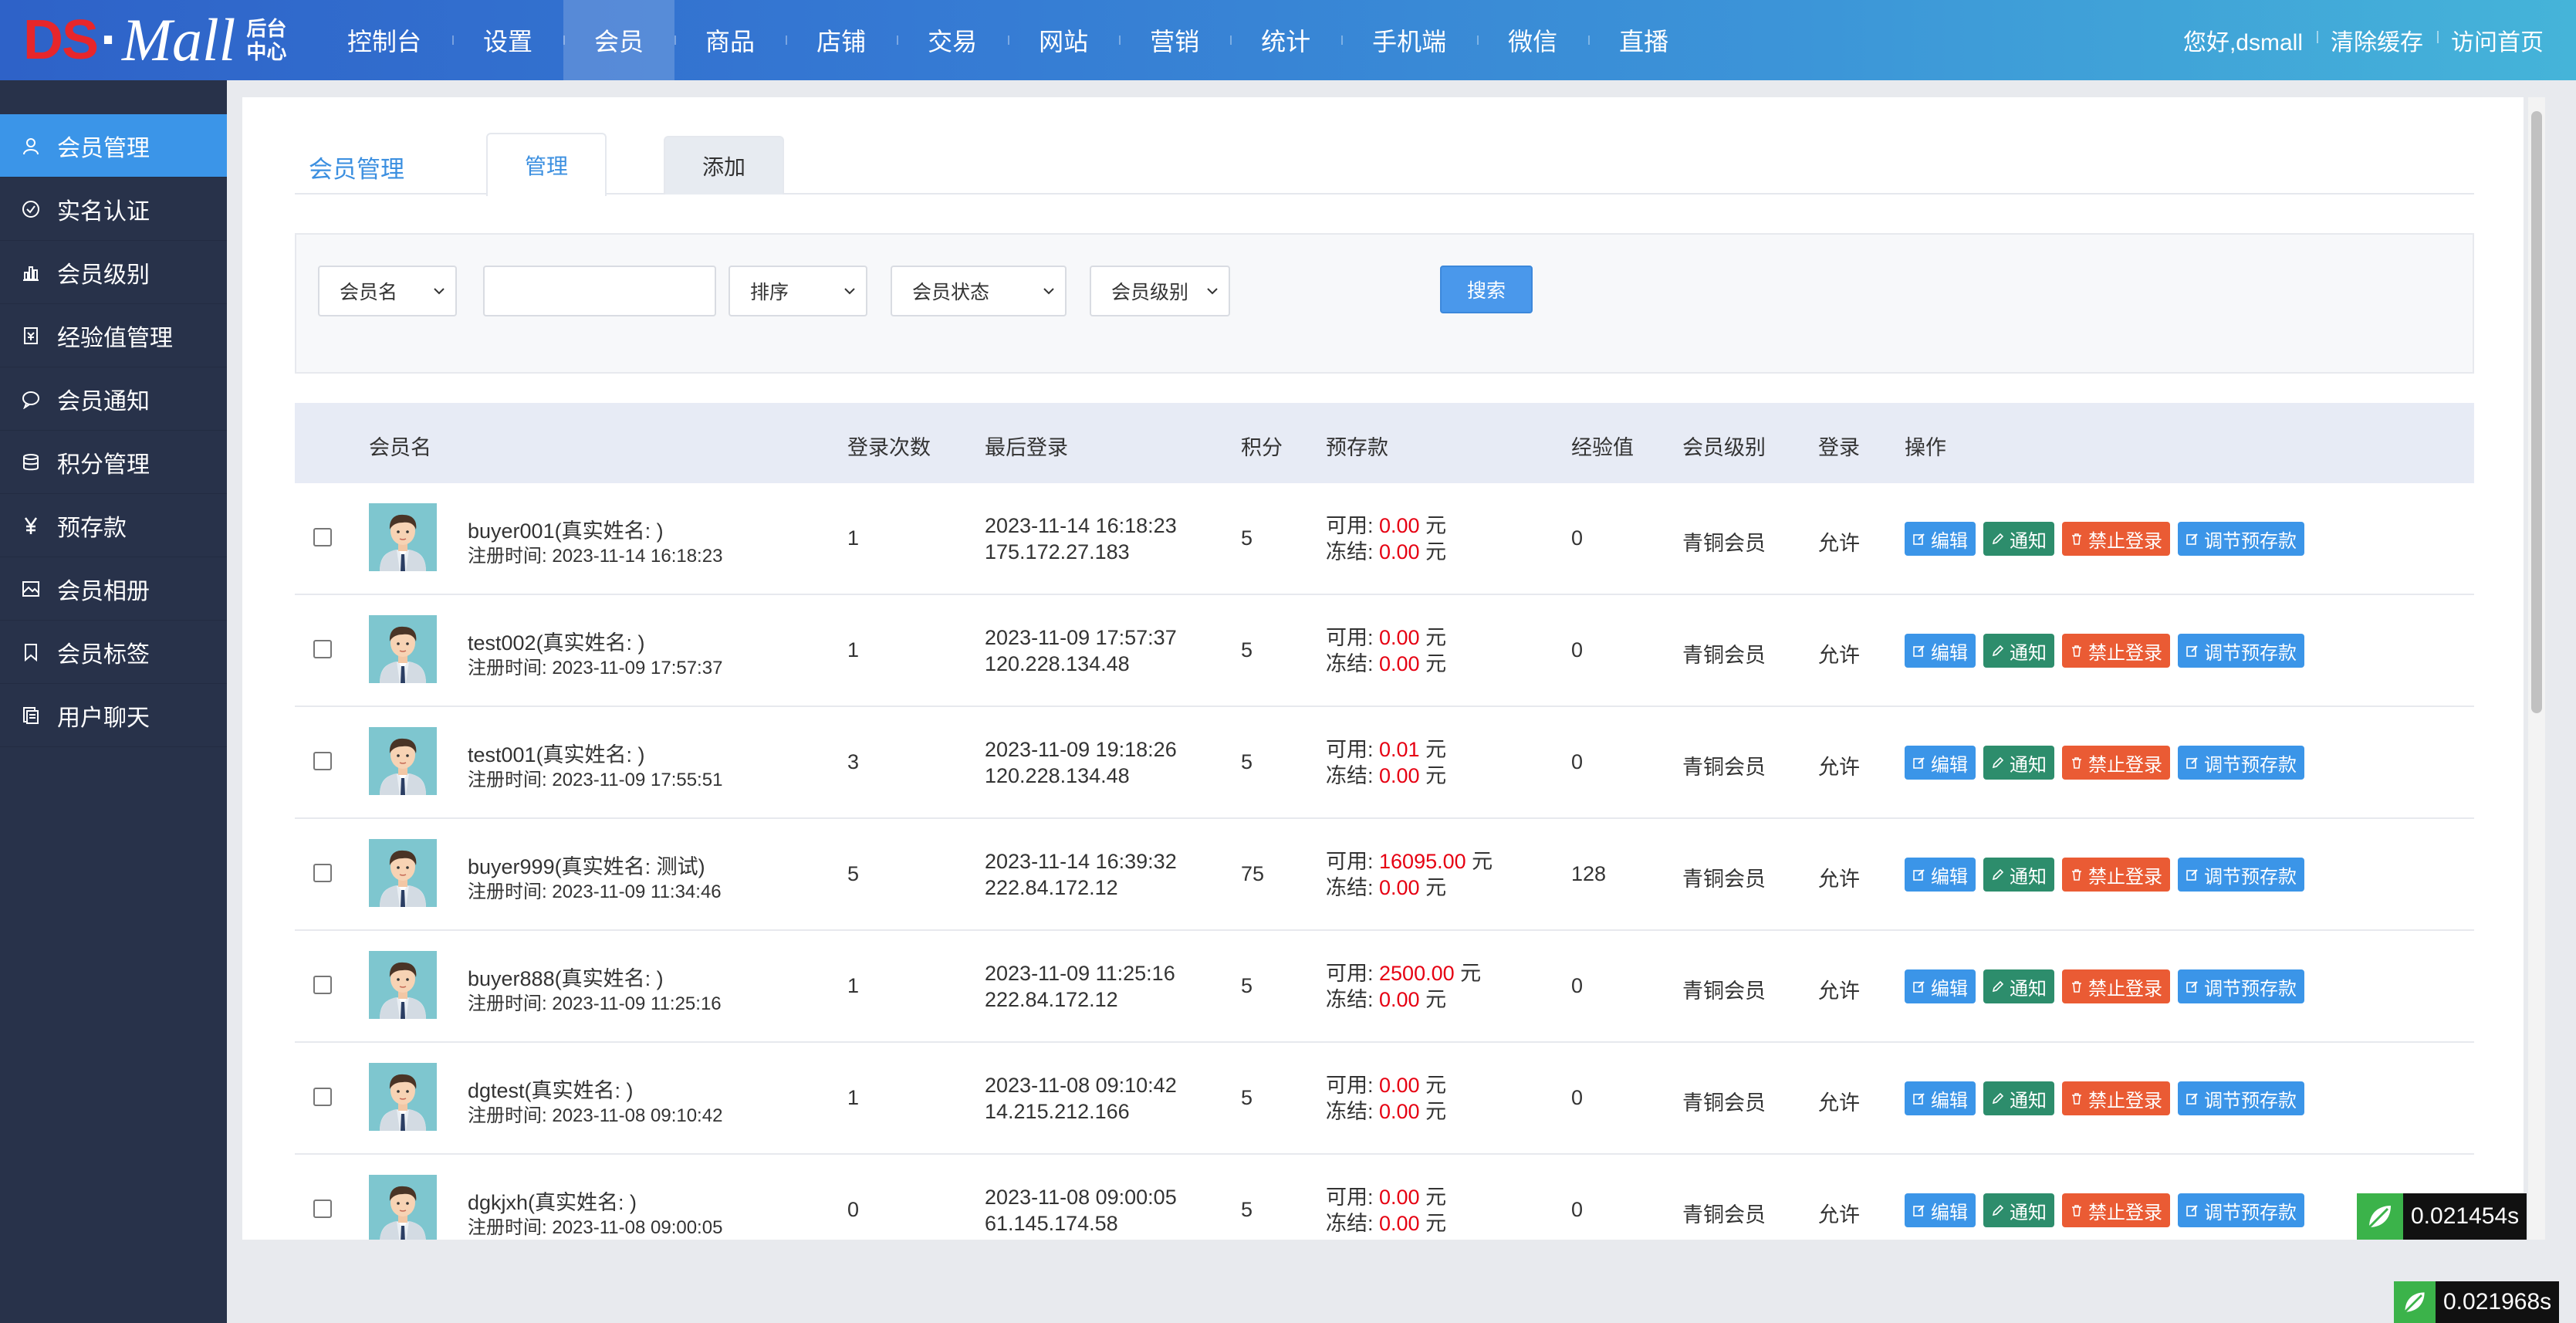  I want to click on nav-item-4: 店铺, so click(841, 40).